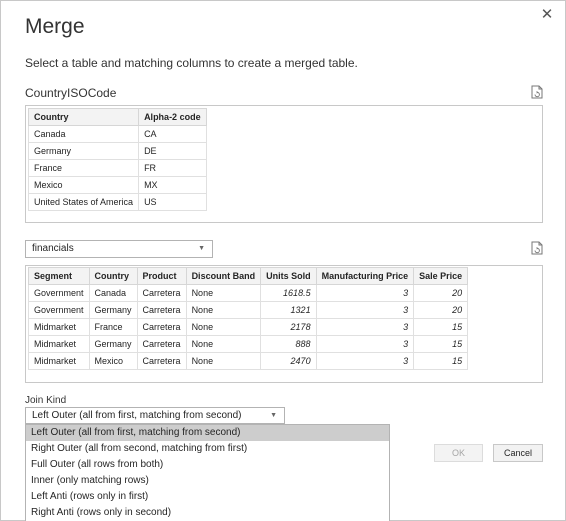 The width and height of the screenshot is (566, 521). I want to click on cancel-button: Cancel, so click(518, 453).